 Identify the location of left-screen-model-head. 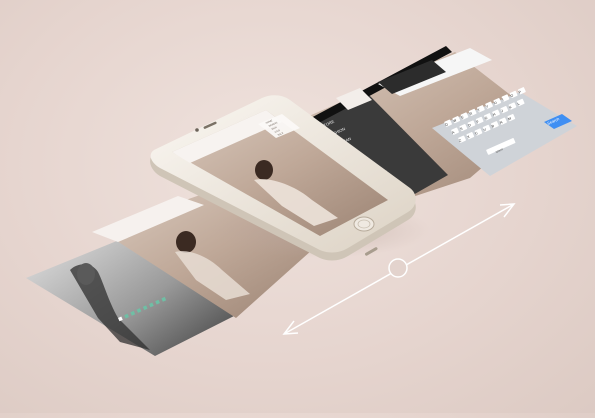
(86, 274).